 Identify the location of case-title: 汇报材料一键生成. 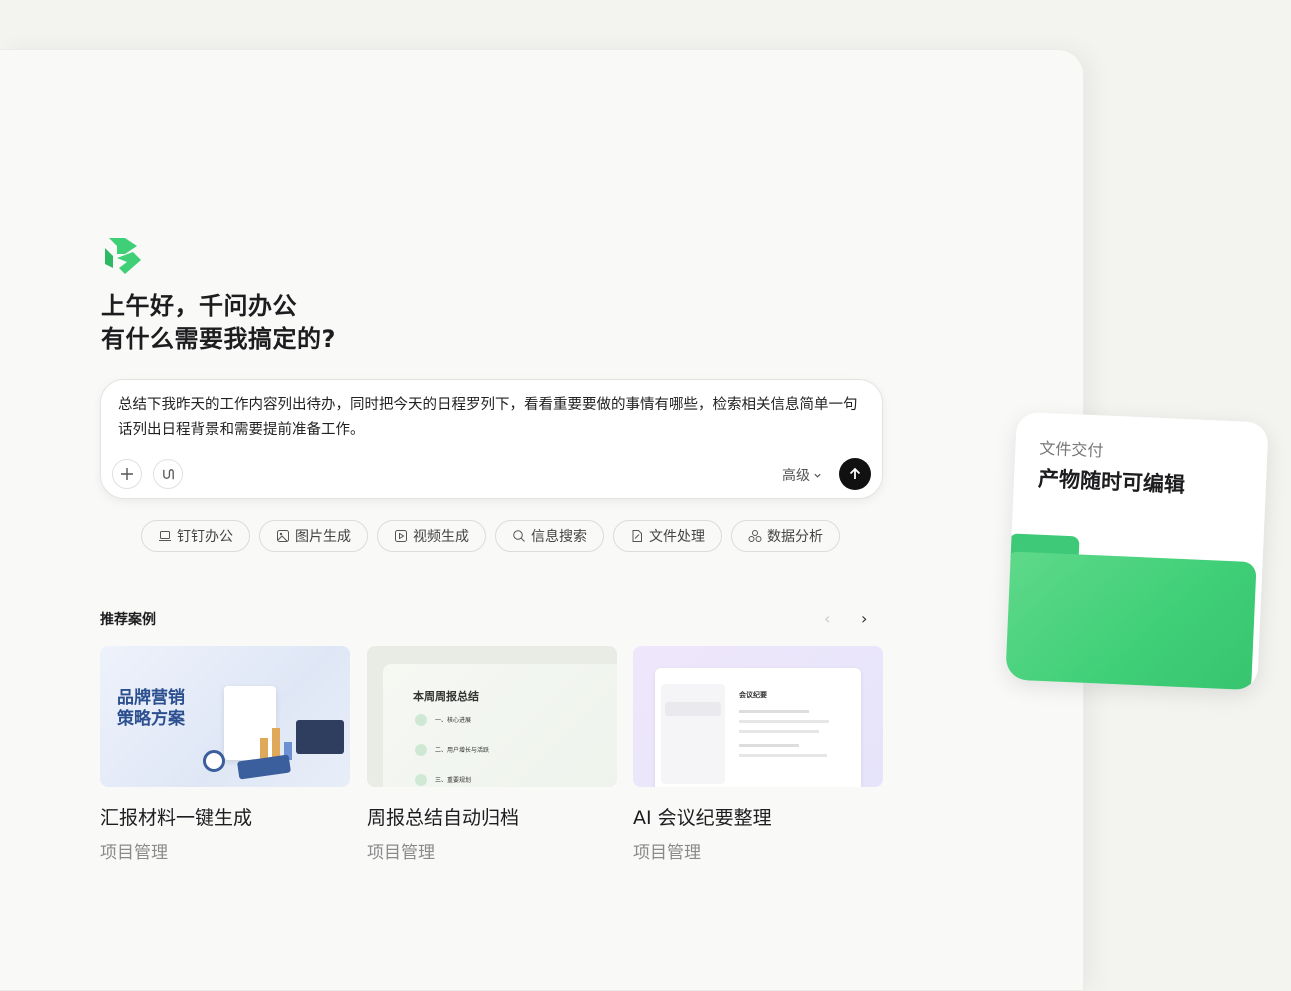
(176, 818).